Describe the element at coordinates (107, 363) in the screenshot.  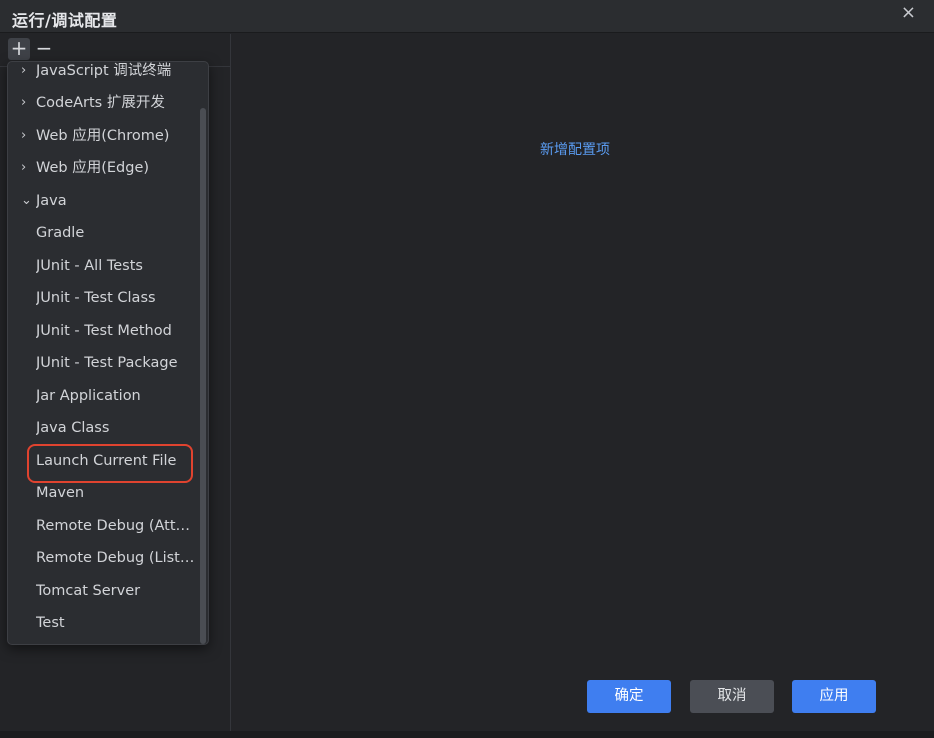
I see `dropdown-item-label: JUnit - Test Package` at that location.